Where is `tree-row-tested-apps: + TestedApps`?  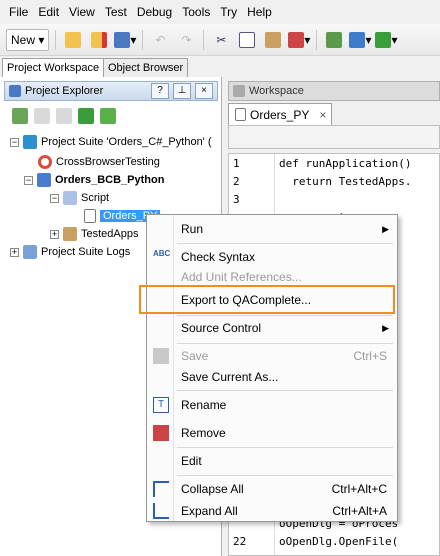 tree-row-tested-apps: + TestedApps is located at coordinates (94, 234).